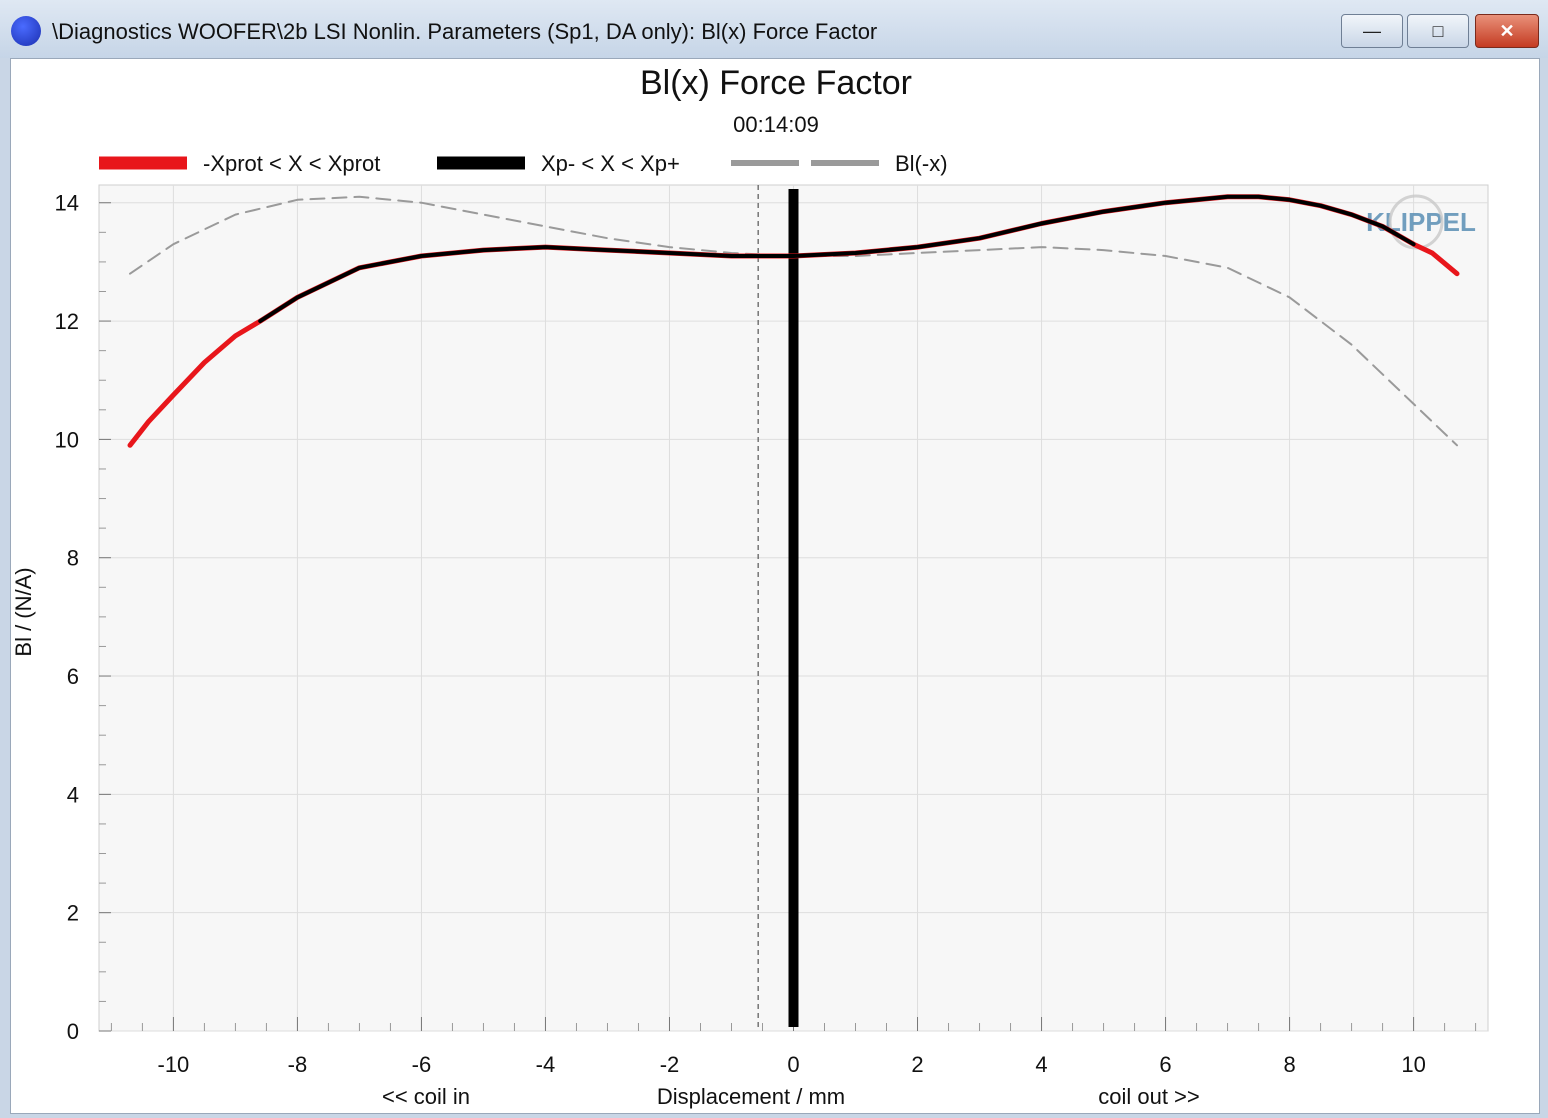 Image resolution: width=1548 pixels, height=1118 pixels. I want to click on x-tick-label: 10, so click(1413, 1064).